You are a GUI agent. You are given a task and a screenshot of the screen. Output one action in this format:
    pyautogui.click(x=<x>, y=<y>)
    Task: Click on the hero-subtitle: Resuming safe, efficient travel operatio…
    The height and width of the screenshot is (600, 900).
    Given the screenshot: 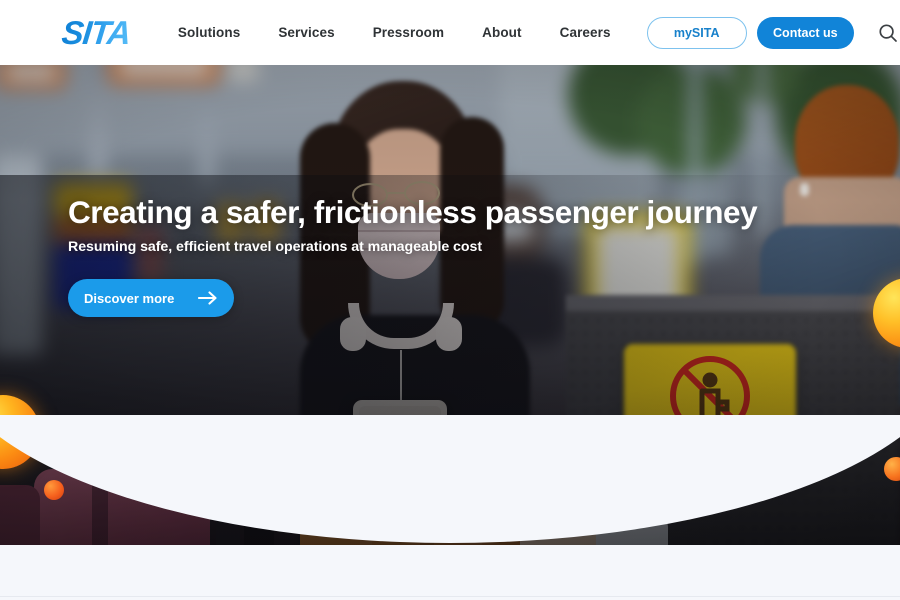 What is the action you would take?
    pyautogui.click(x=275, y=247)
    